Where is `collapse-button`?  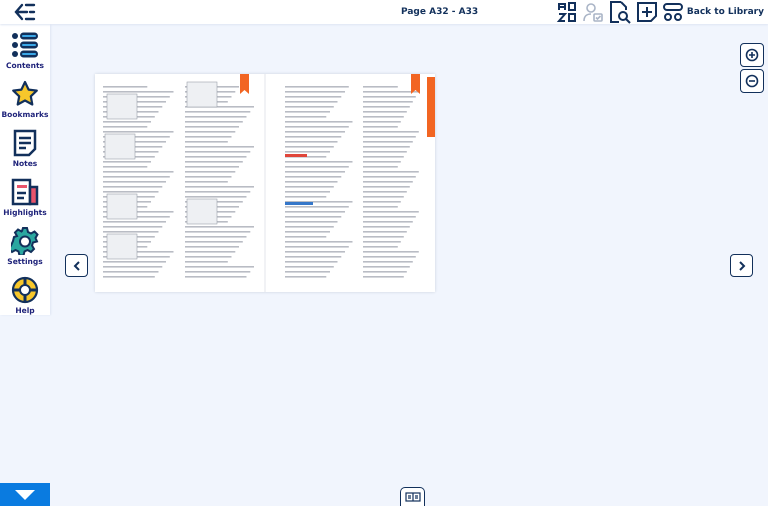 collapse-button is located at coordinates (25, 494).